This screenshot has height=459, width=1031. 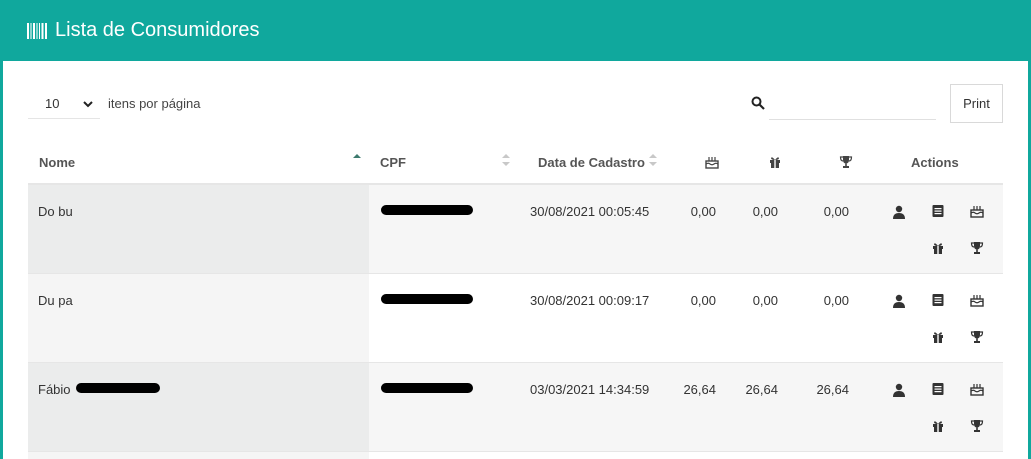 I want to click on sort-asc-icon, so click(x=357, y=160).